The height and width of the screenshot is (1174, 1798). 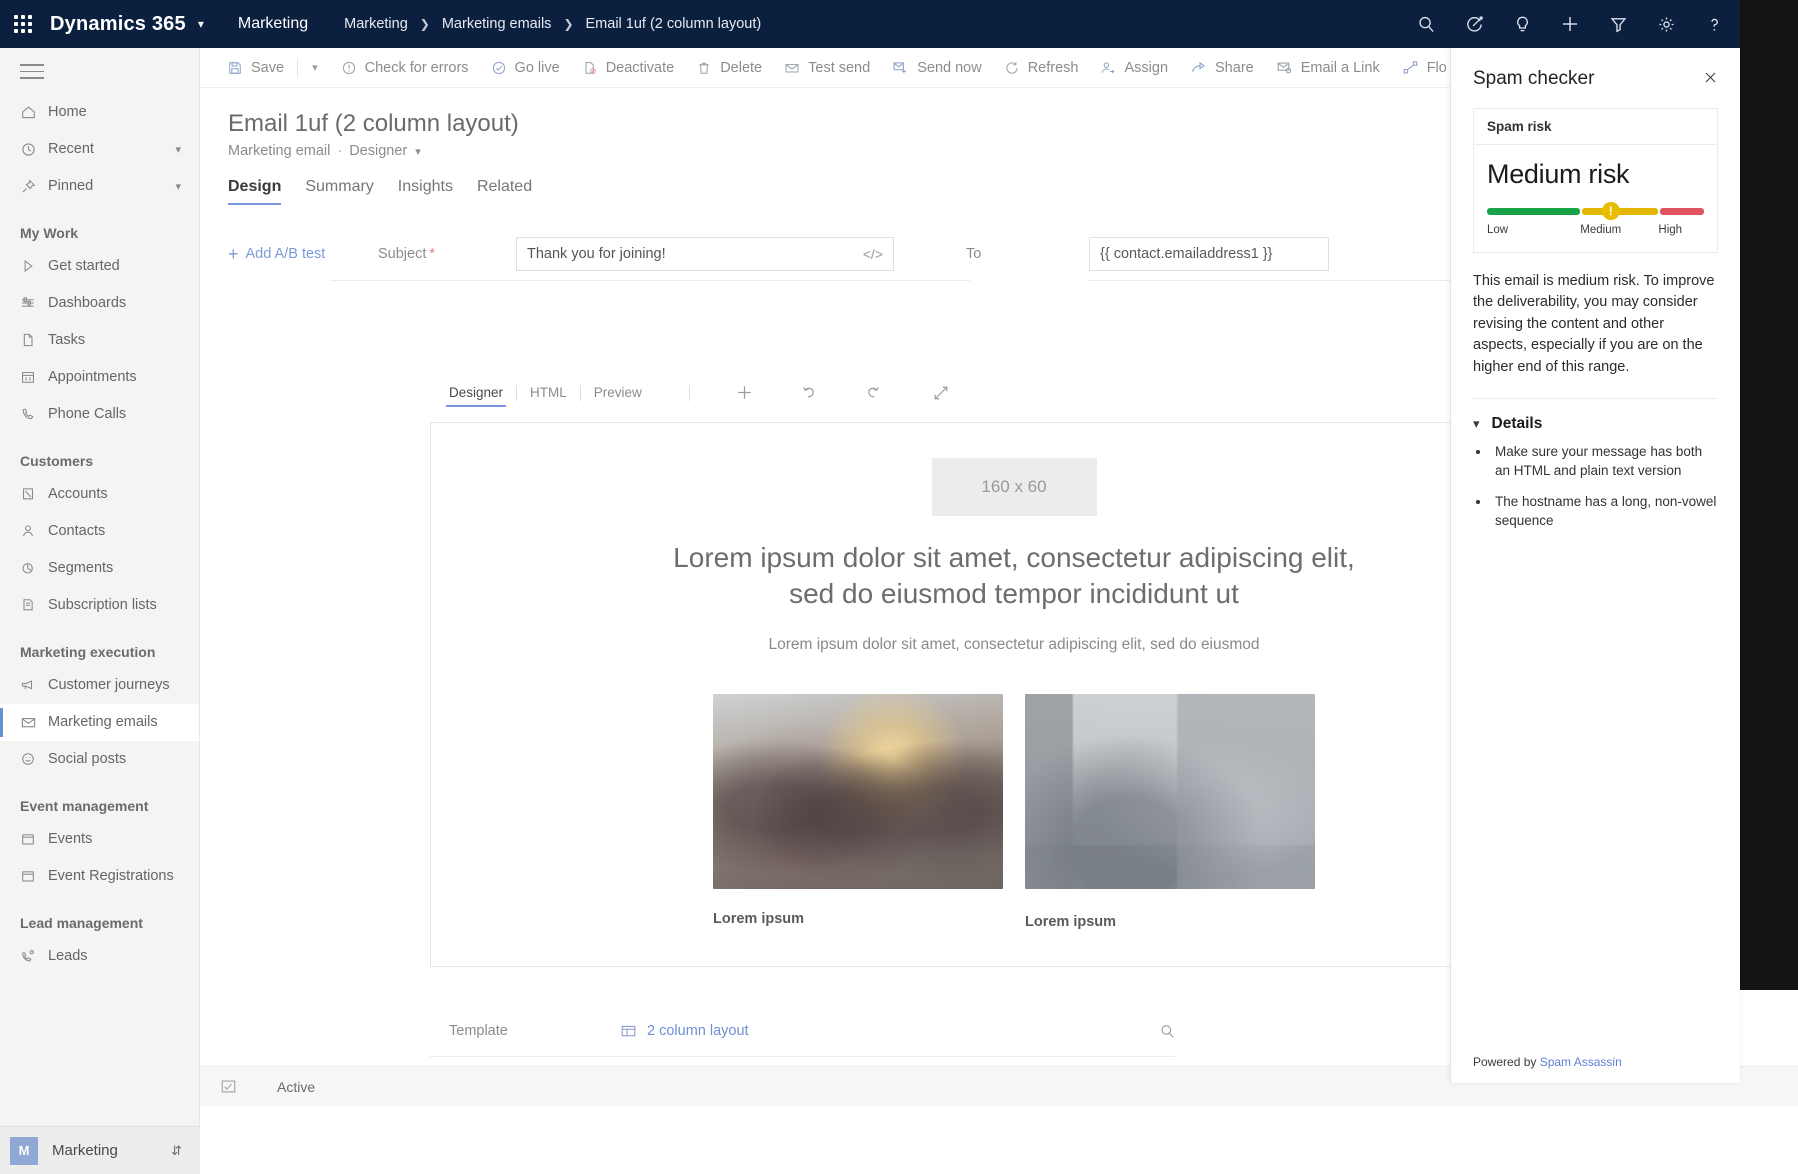 I want to click on sidebar-item-marketing-emails: Marketing emails, so click(x=99, y=722).